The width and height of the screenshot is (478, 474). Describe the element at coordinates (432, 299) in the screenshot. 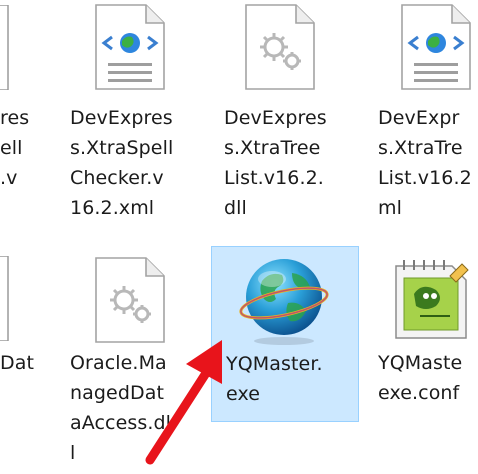

I see `notepad-plus-config-icon` at that location.